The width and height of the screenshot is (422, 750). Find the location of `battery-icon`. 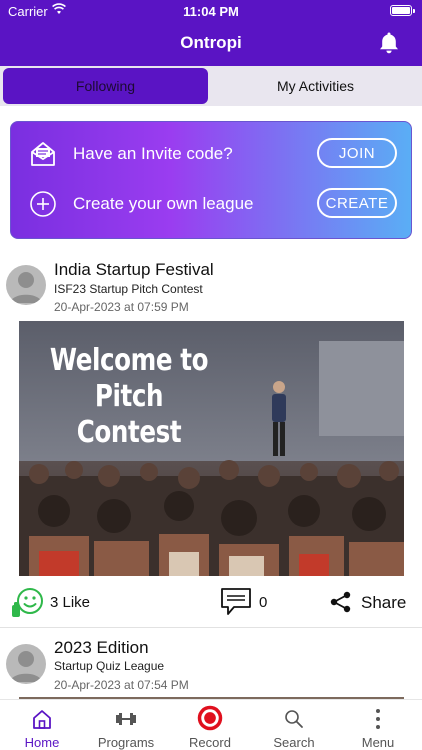

battery-icon is located at coordinates (402, 10).